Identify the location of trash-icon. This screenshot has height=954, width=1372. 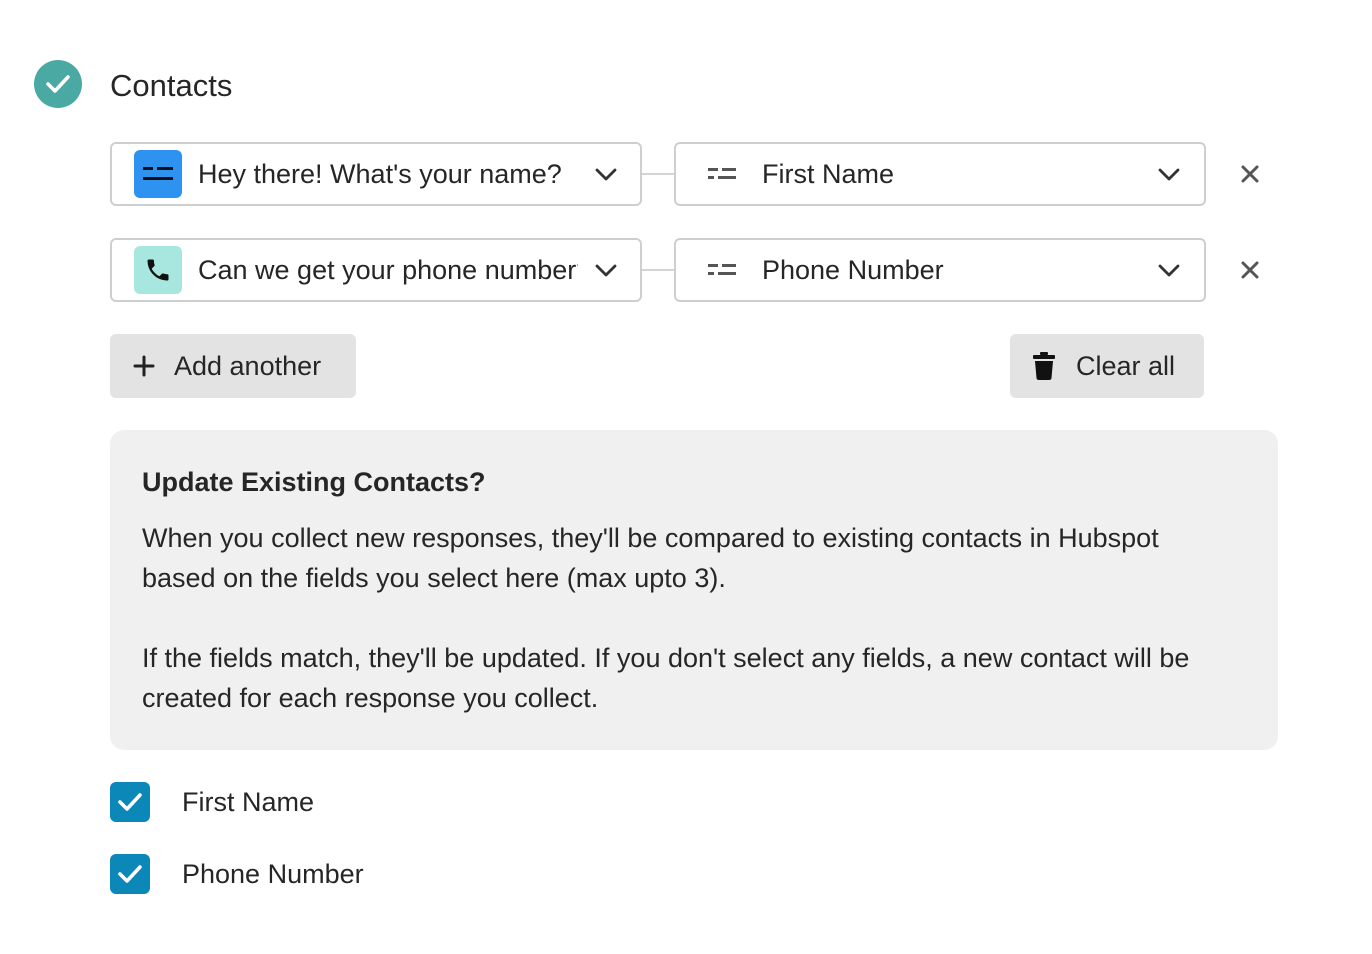
(1044, 366).